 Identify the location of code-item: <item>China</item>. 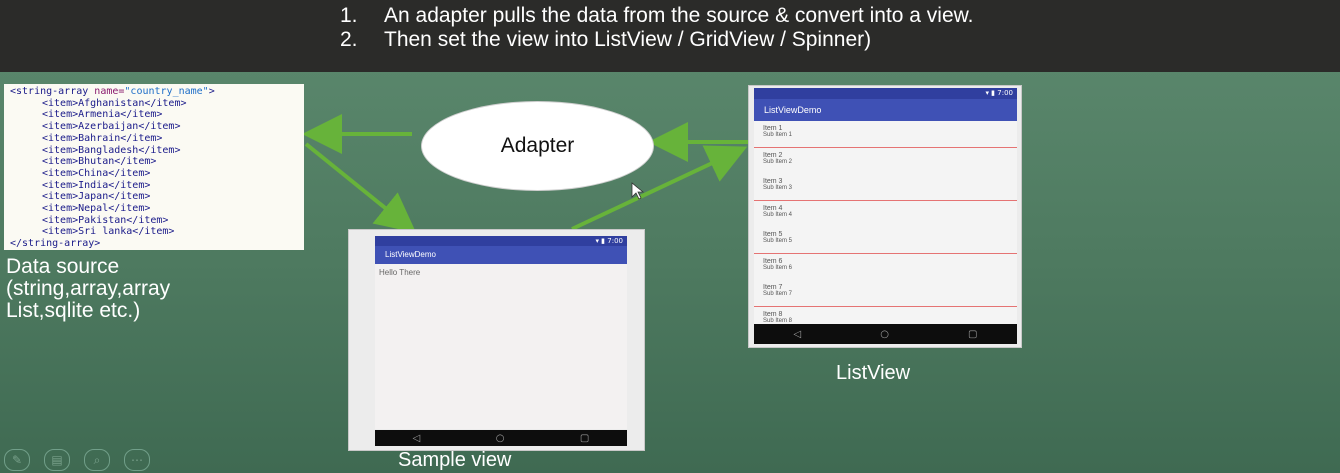
(96, 173).